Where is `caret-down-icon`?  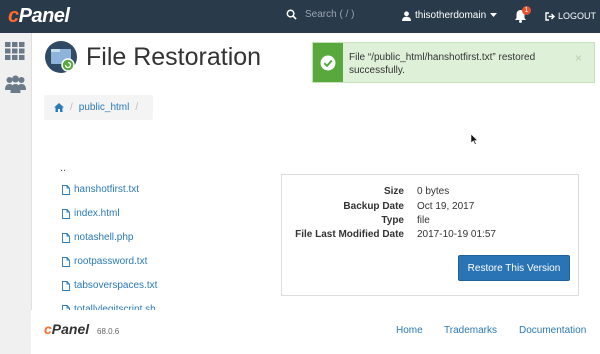 caret-down-icon is located at coordinates (494, 15).